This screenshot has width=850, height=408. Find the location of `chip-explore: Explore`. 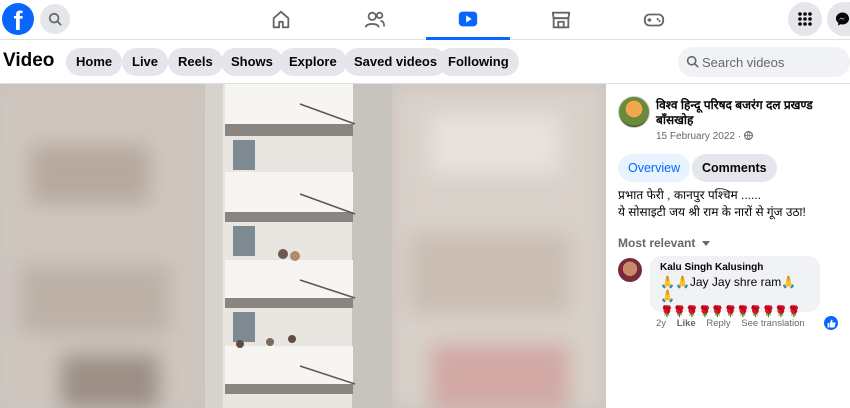

chip-explore: Explore is located at coordinates (313, 62).